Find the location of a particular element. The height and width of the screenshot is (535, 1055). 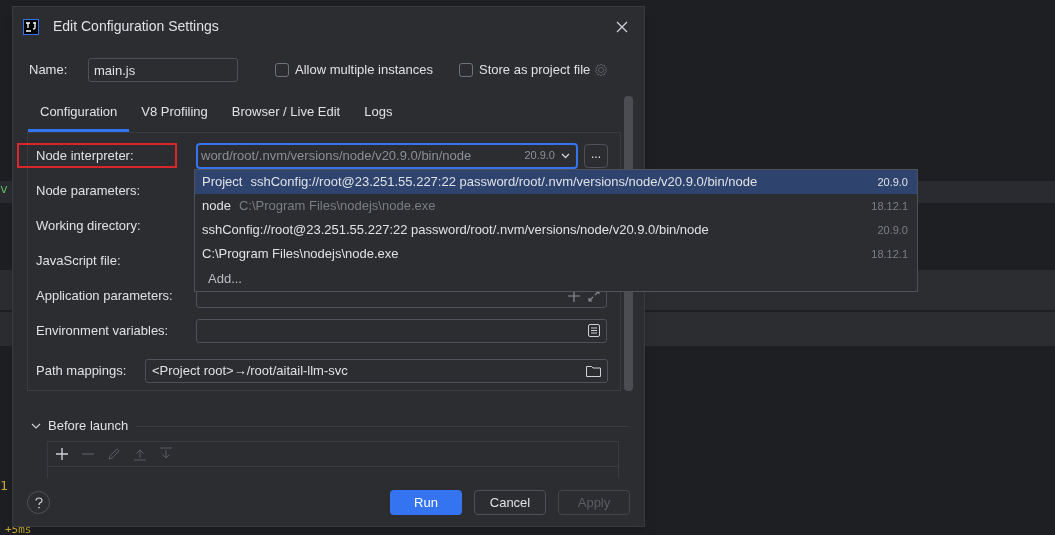

section-title: Before launch is located at coordinates (88, 426).